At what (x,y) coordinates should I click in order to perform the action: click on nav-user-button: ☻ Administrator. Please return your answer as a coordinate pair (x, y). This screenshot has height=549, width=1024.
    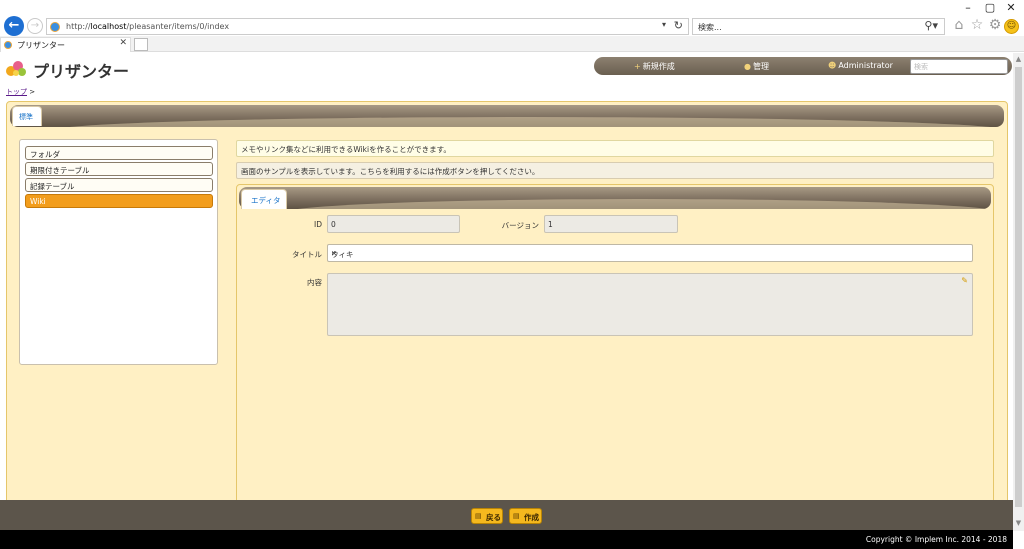
    Looking at the image, I should click on (860, 65).